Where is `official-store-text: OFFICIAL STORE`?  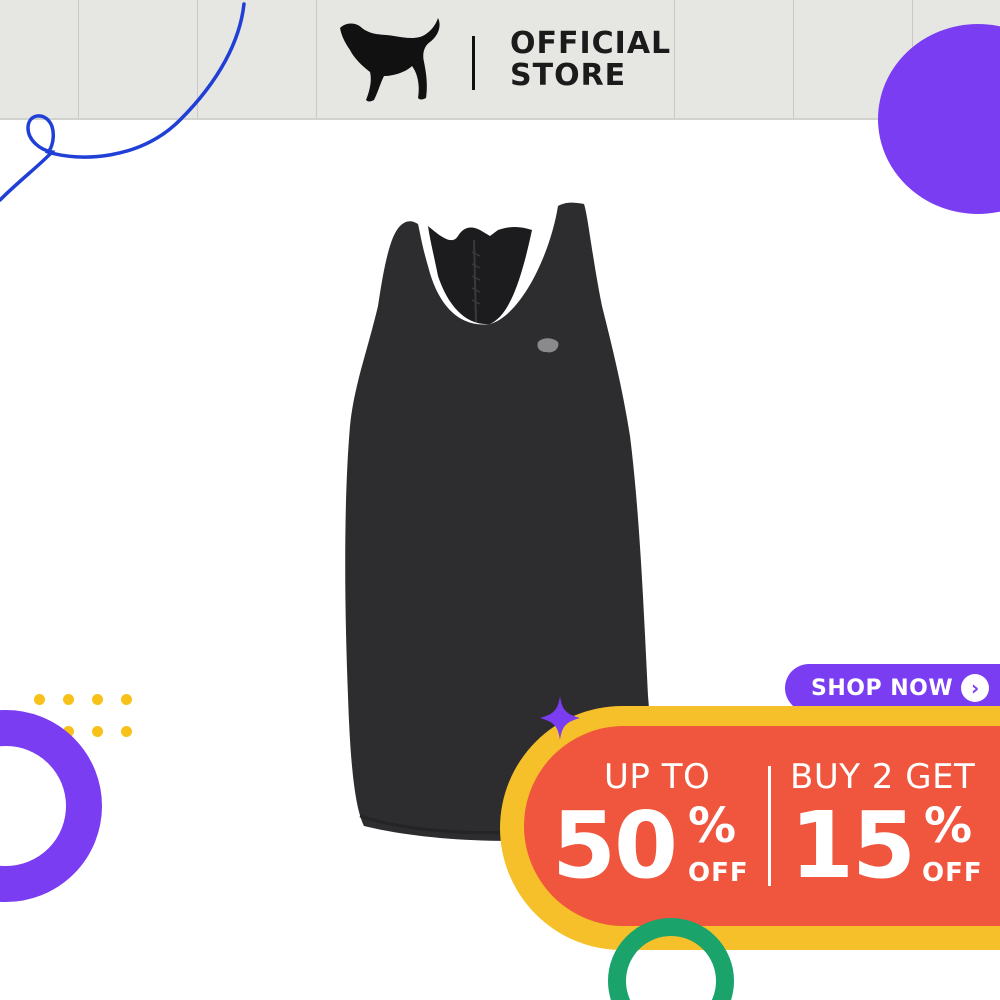 official-store-text: OFFICIAL STORE is located at coordinates (590, 60).